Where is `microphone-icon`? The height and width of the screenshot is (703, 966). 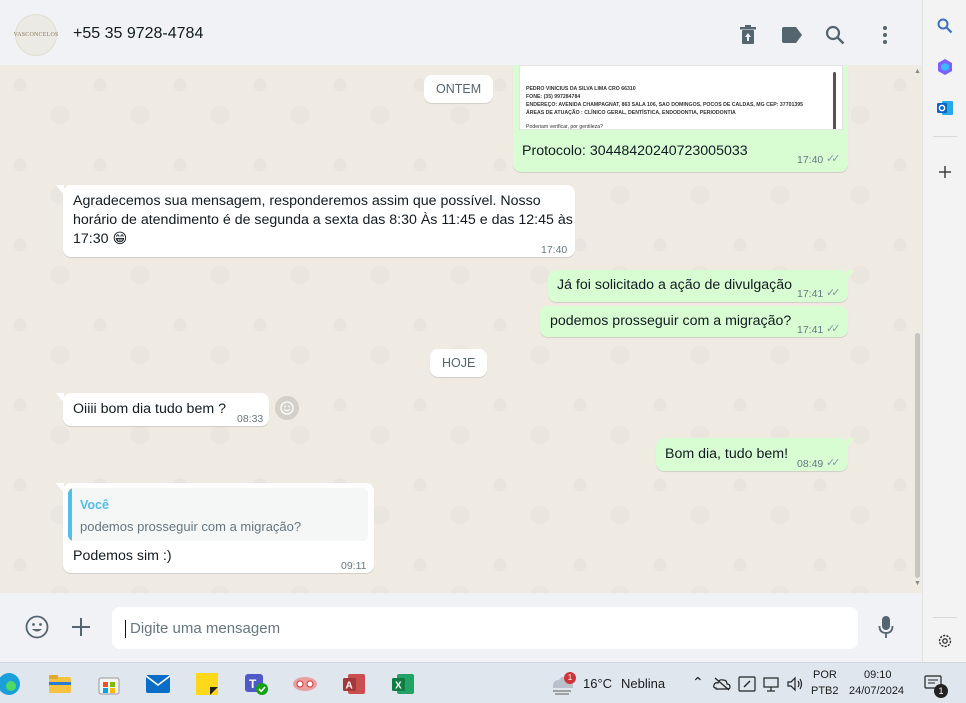 microphone-icon is located at coordinates (886, 627).